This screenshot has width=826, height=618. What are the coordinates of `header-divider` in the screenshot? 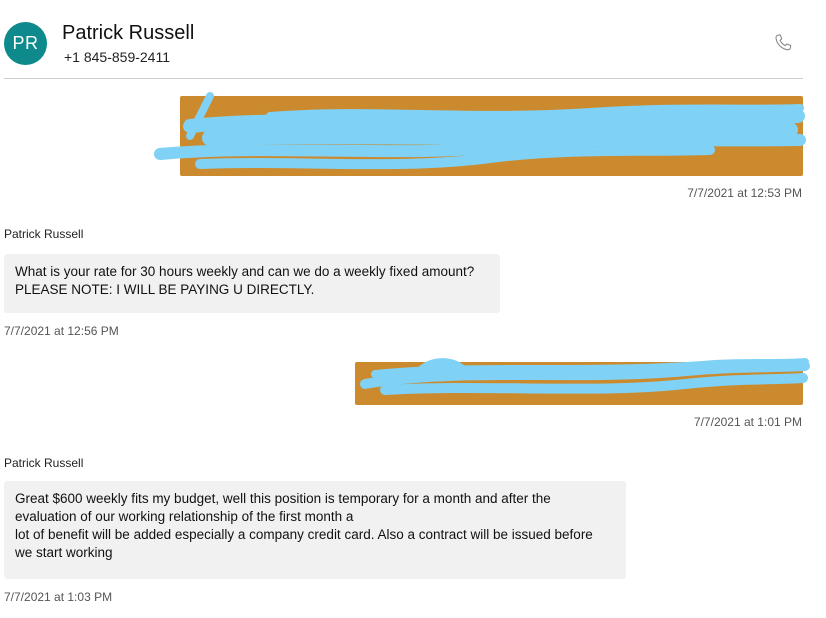 It's located at (403, 78).